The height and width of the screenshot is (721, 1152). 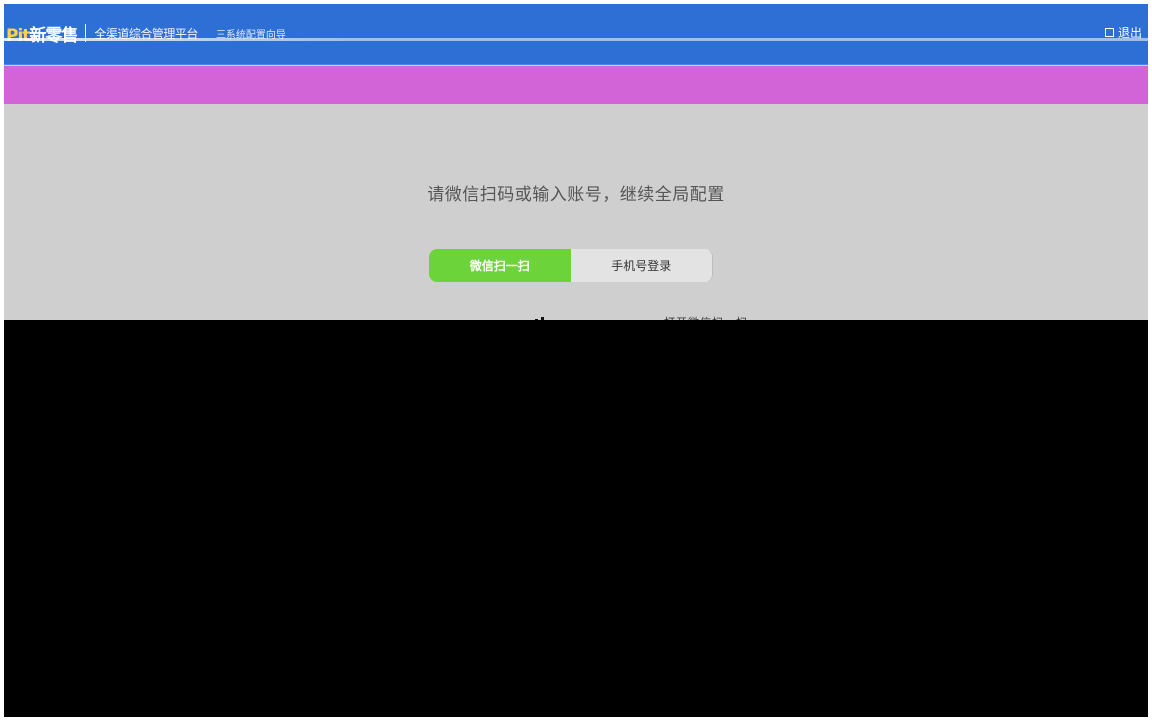 What do you see at coordinates (576, 85) in the screenshot?
I see `notice-banner` at bounding box center [576, 85].